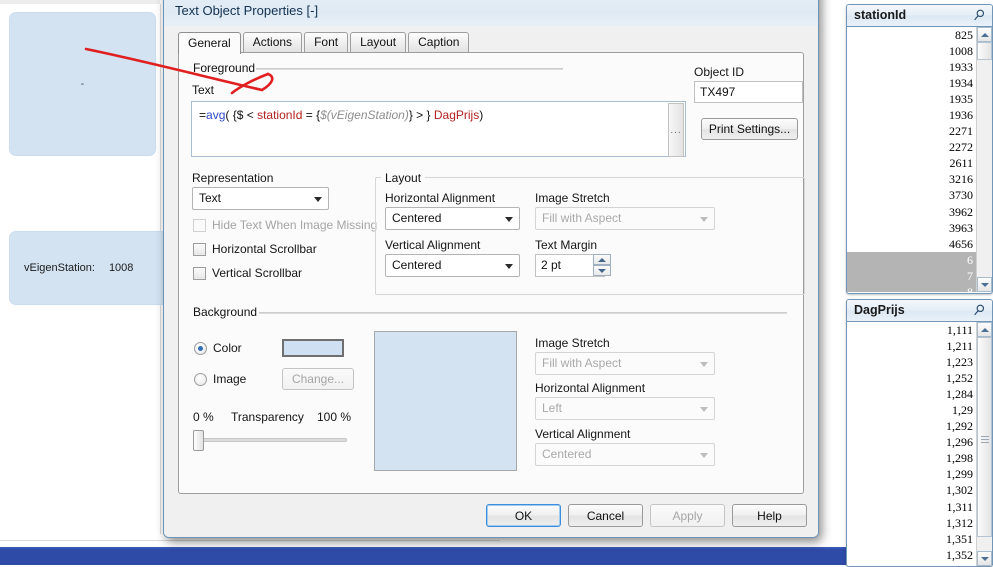 The height and width of the screenshot is (567, 993). I want to click on expr-field-dagprijs: DagPrijs, so click(456, 115).